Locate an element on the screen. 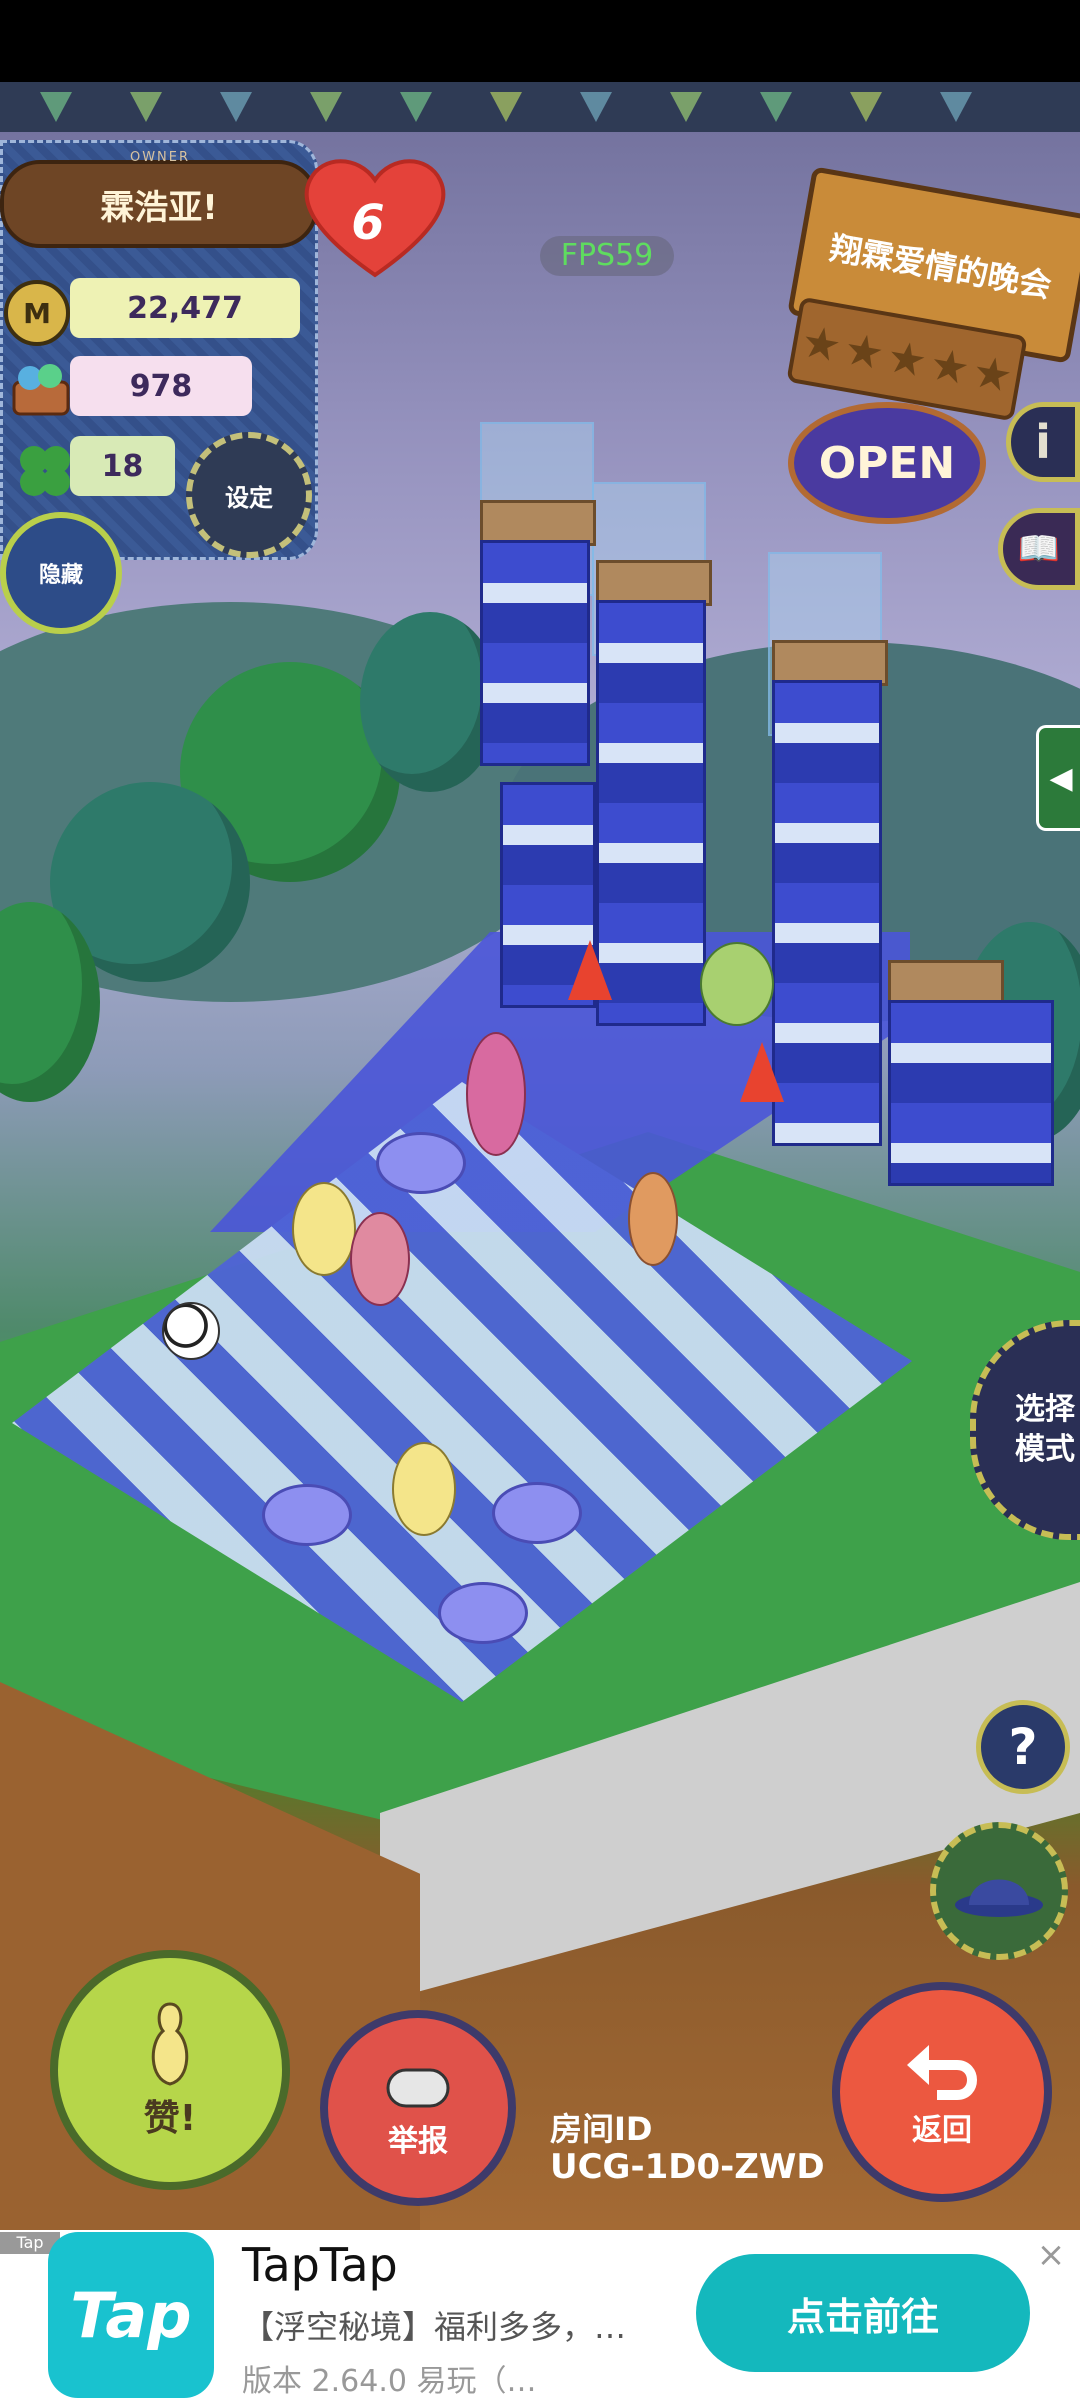 Image resolution: width=1080 pixels, height=2400 pixels. back-button: 返回 is located at coordinates (942, 2092).